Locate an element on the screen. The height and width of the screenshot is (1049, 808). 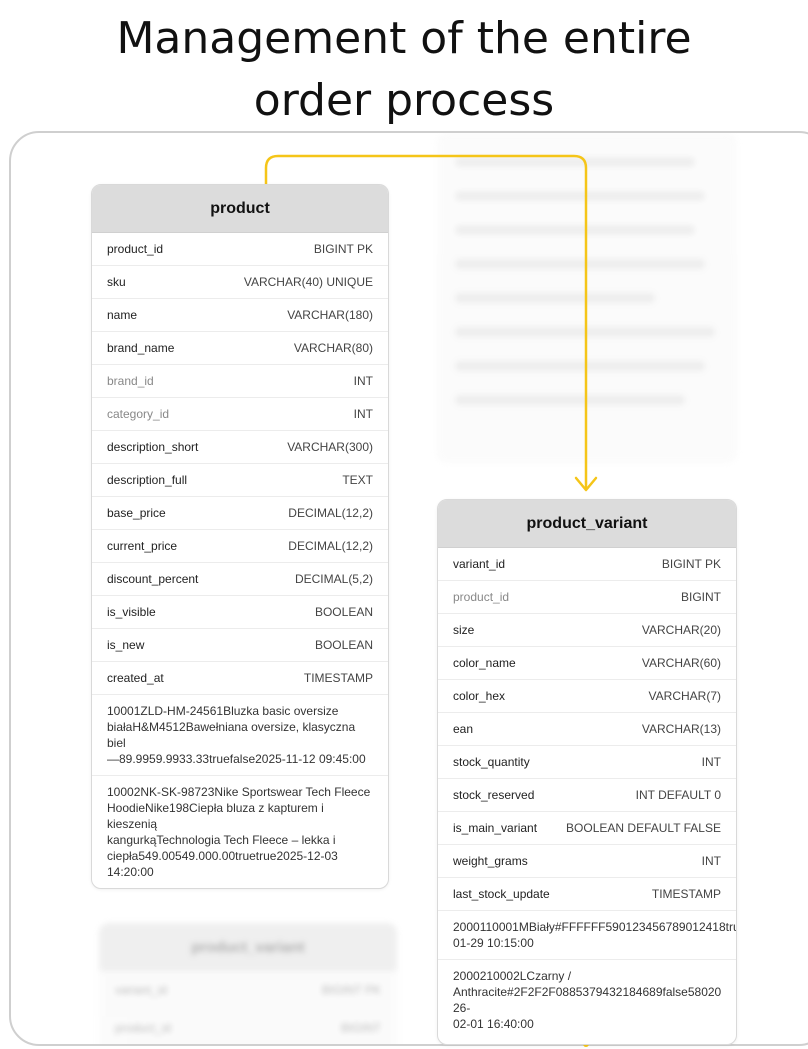
table-row: category_id INT is located at coordinates (240, 414).